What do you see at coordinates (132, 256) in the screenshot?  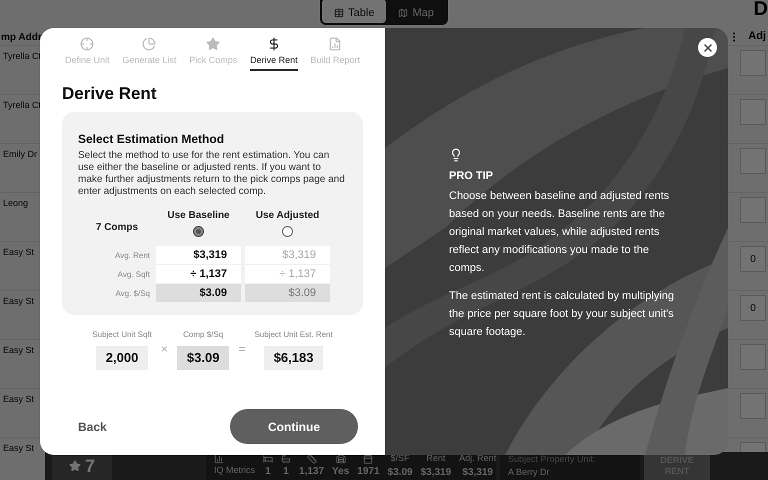 I see `row-label: Avg. Rent` at bounding box center [132, 256].